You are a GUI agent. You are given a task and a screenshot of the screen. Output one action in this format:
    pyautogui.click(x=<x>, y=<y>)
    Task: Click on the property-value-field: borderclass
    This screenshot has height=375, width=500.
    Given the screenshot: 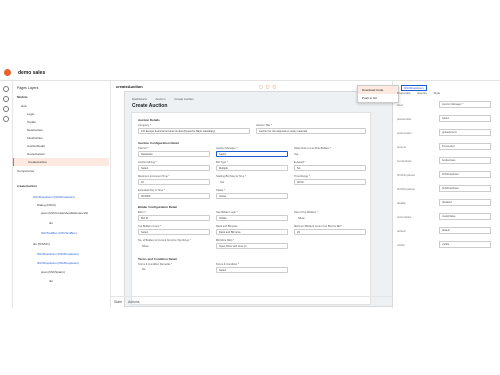 What is the action you would take?
    pyautogui.click(x=465, y=160)
    